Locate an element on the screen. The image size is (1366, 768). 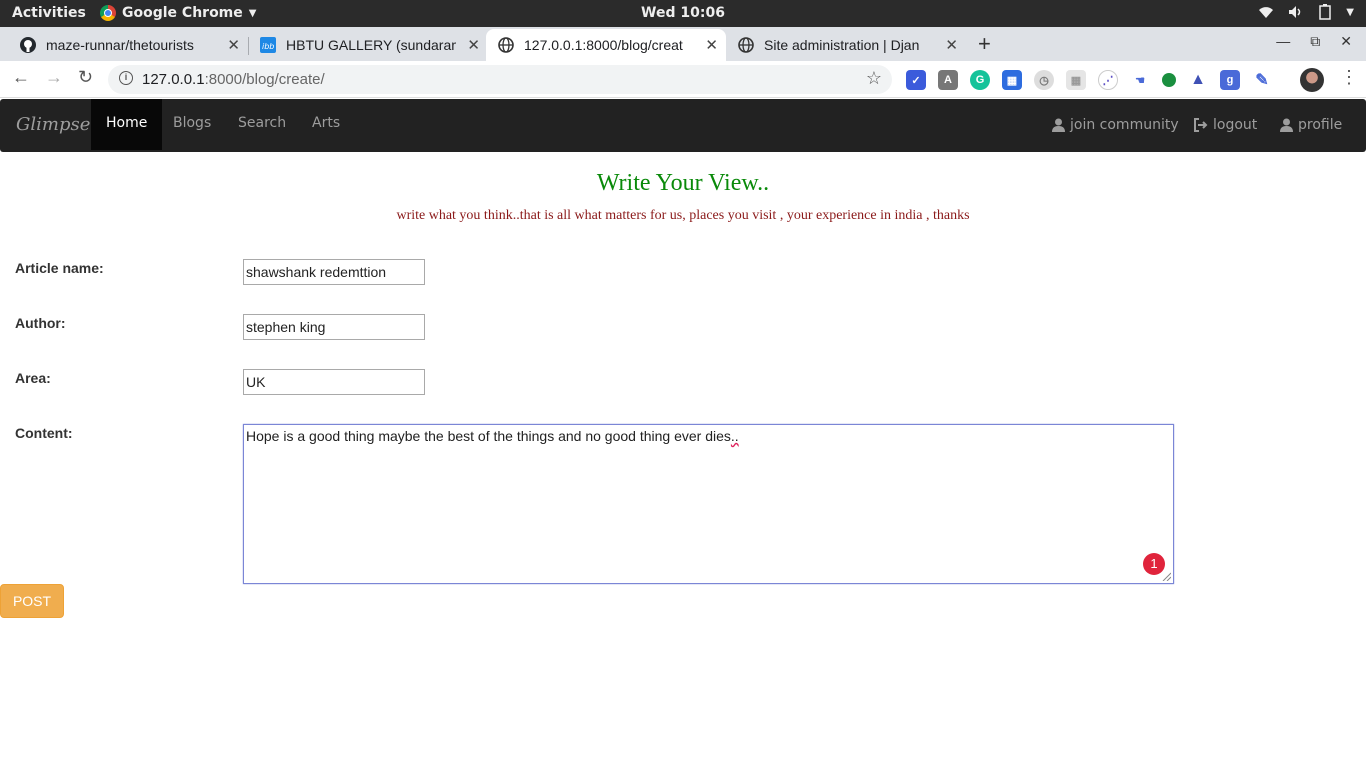
area-label: Area: is located at coordinates (33, 378).